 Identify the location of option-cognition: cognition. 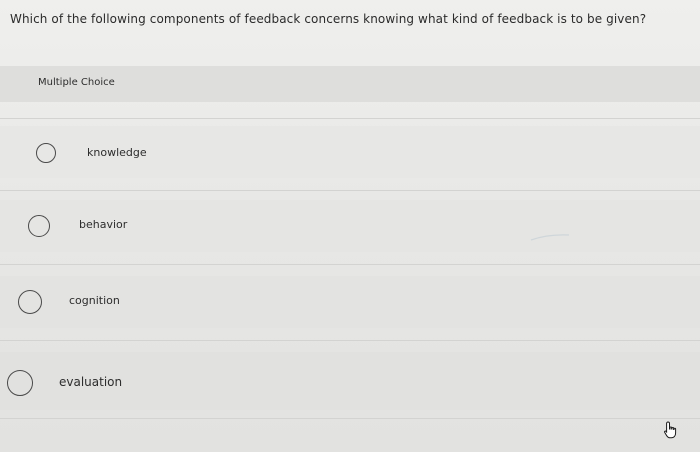
(120, 306).